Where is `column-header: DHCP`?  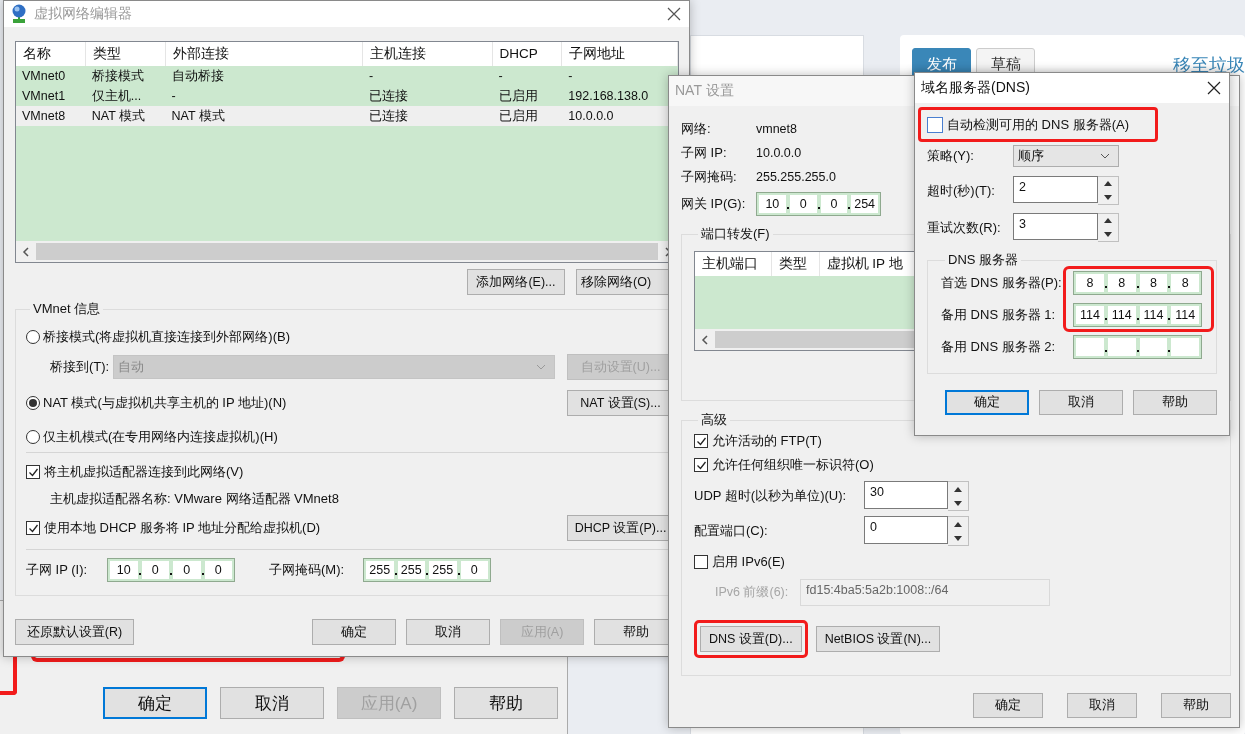 column-header: DHCP is located at coordinates (527, 54).